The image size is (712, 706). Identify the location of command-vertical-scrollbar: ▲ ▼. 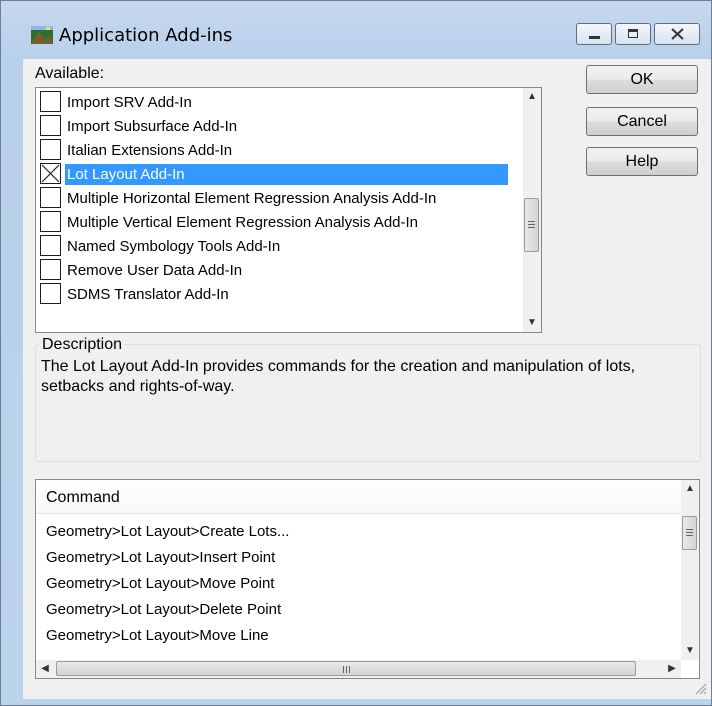
(690, 570).